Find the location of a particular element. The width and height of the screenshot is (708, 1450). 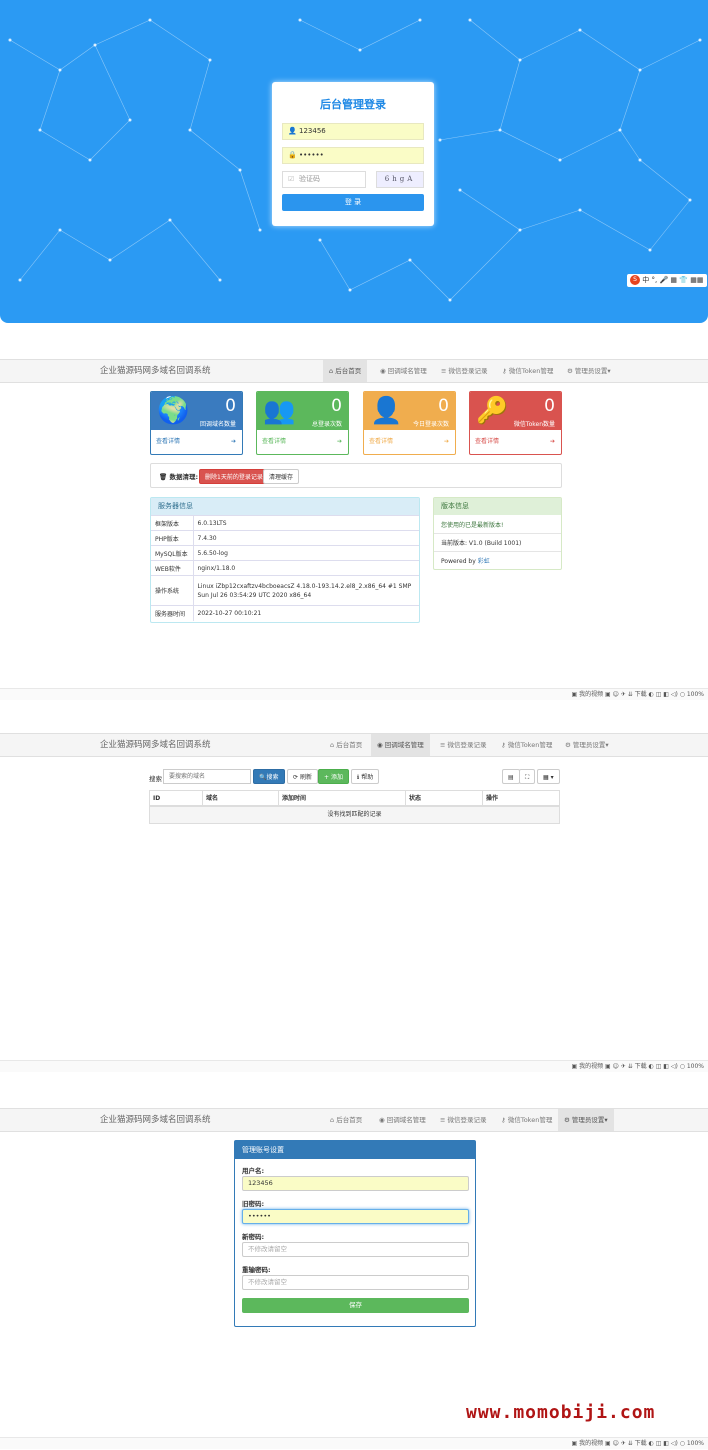

refresh-icon: ⟳ is located at coordinates (296, 777).